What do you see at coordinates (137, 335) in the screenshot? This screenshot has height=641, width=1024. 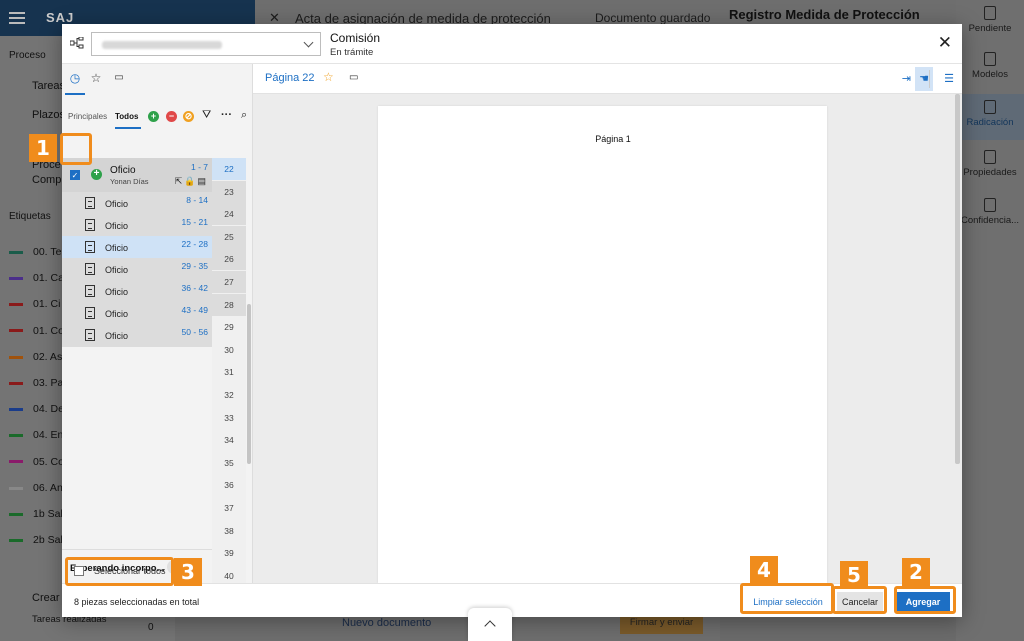 I see `list-item: Oficio 50 - 56` at bounding box center [137, 335].